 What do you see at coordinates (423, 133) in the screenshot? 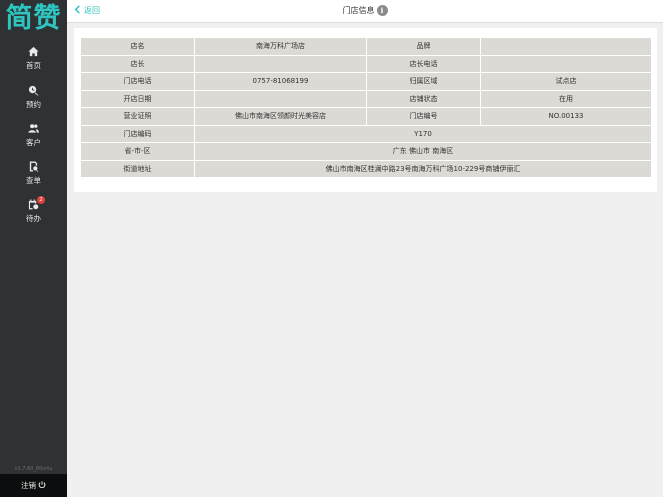
I see `store-code-value: Y170` at bounding box center [423, 133].